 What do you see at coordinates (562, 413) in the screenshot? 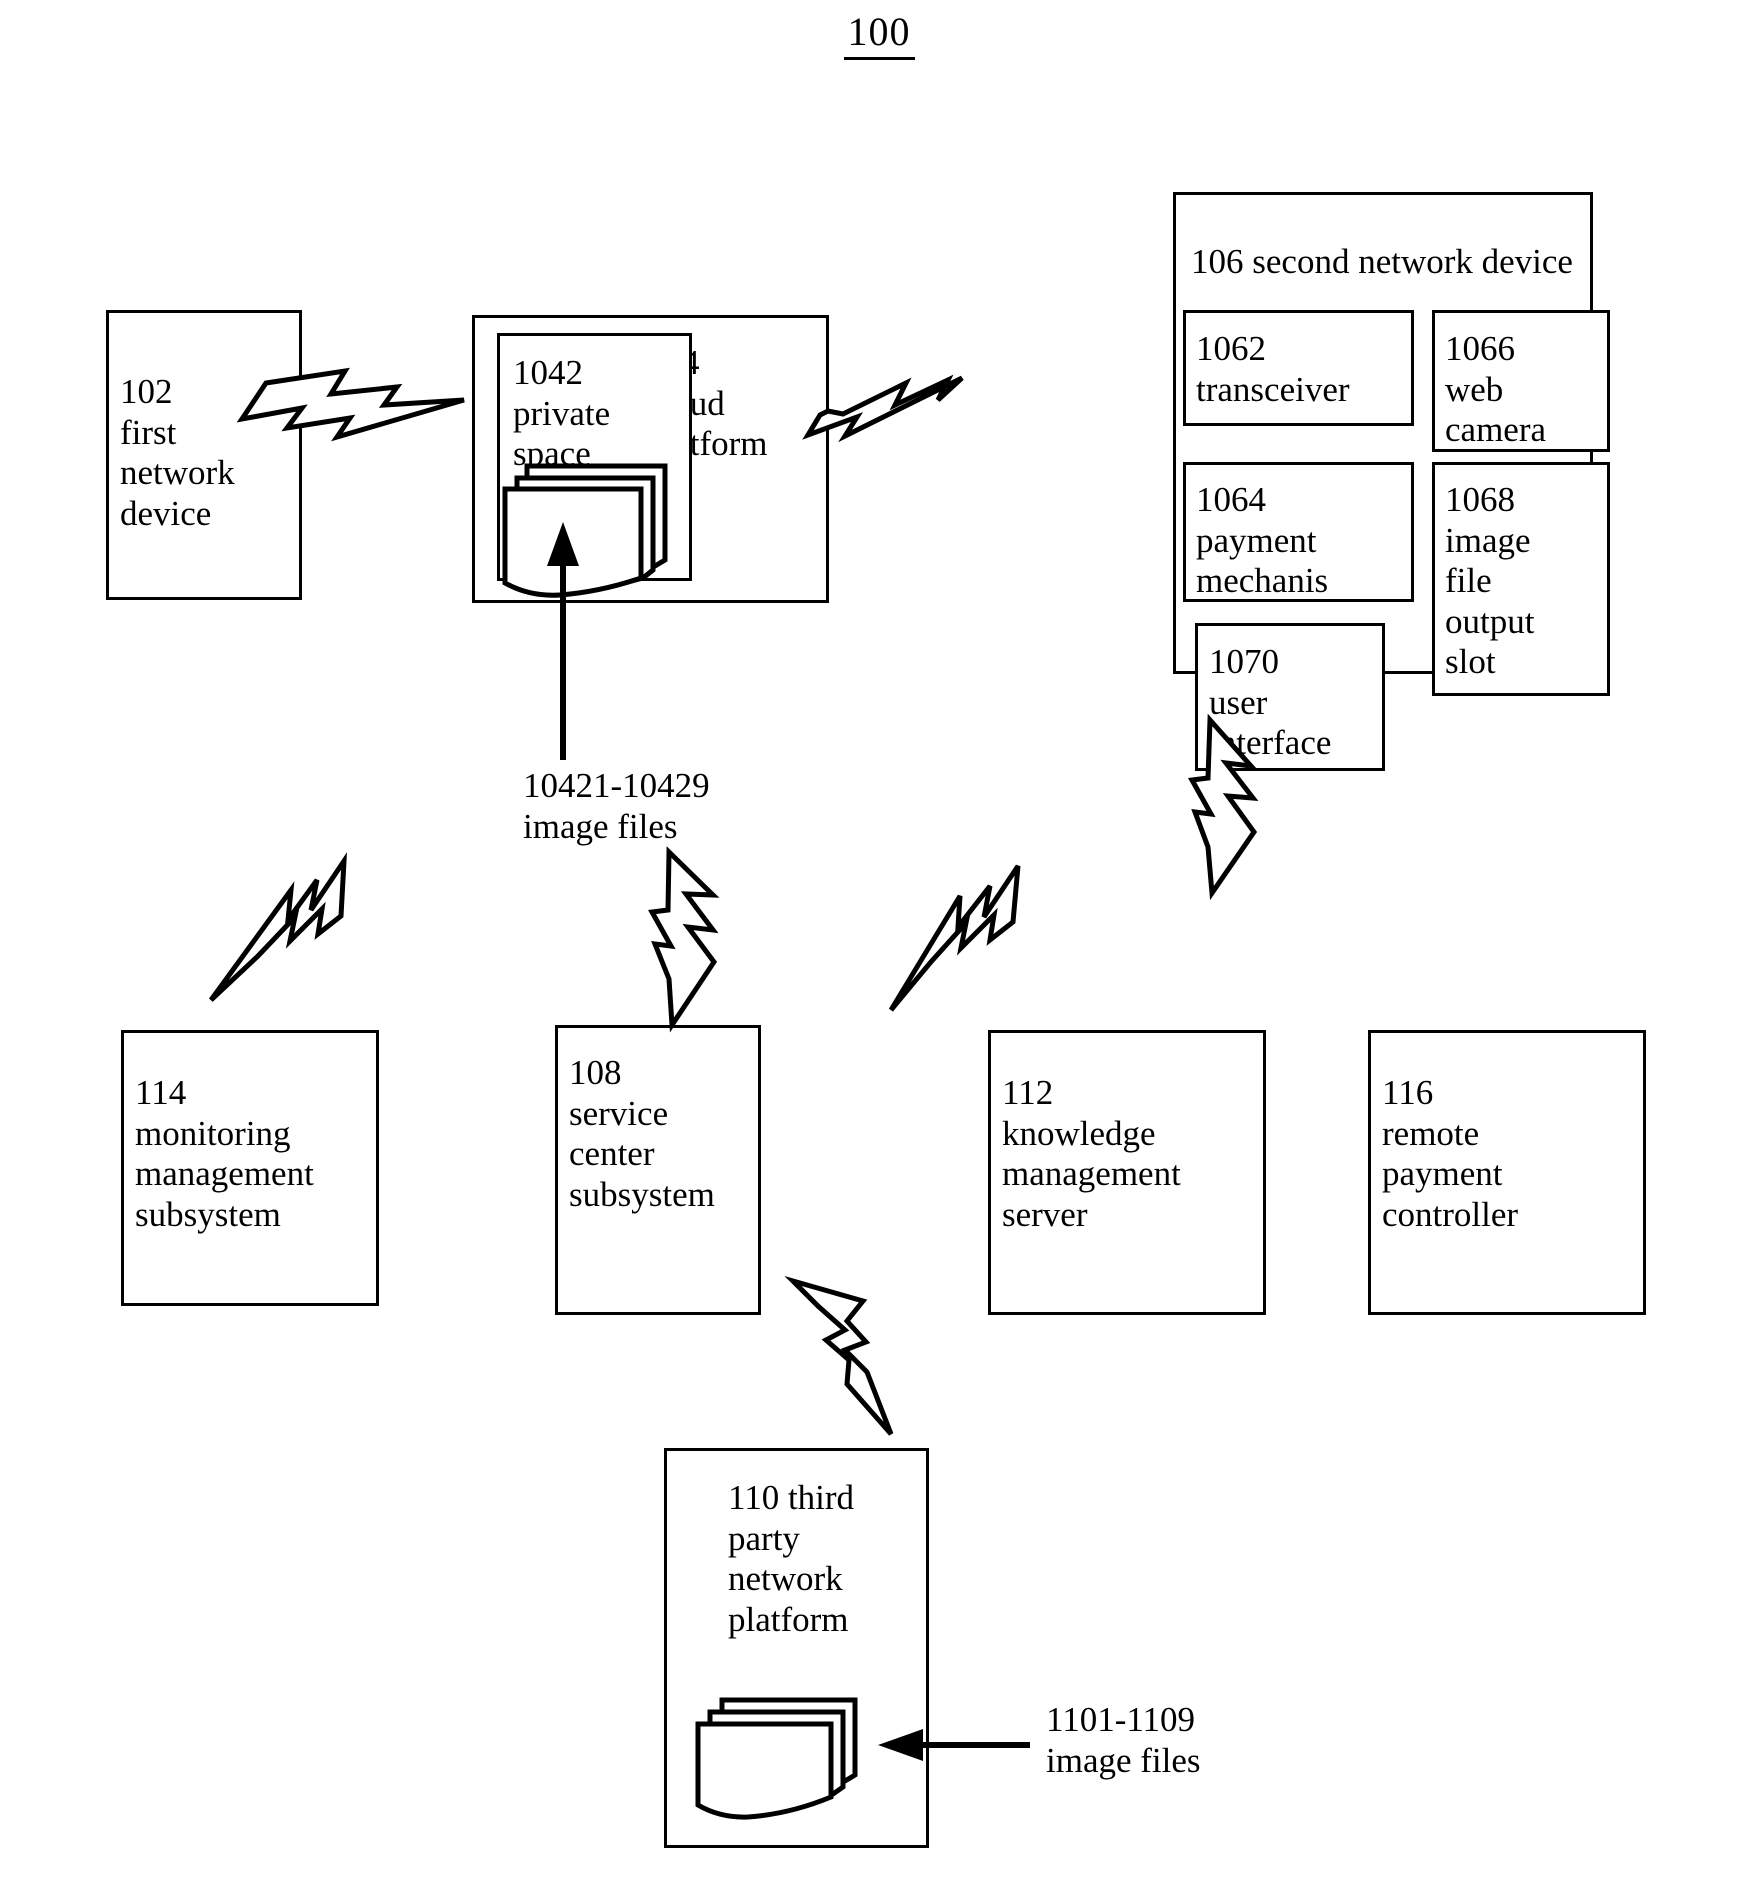
I see `label-private-space: 1042 private space` at bounding box center [562, 413].